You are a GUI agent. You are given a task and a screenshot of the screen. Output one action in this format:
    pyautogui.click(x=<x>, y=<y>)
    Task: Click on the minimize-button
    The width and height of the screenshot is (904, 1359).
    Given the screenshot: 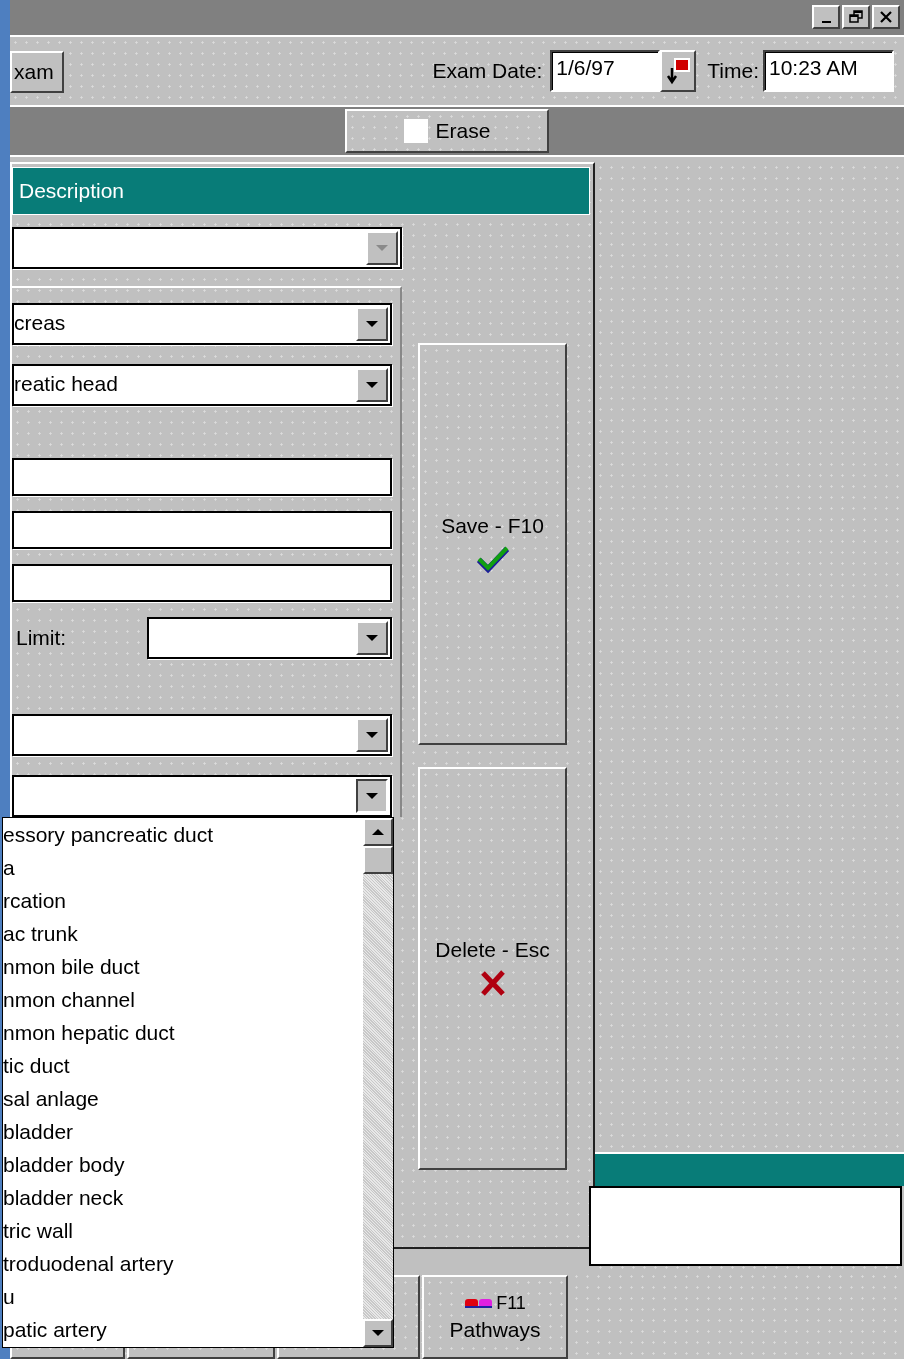 What is the action you would take?
    pyautogui.click(x=826, y=17)
    